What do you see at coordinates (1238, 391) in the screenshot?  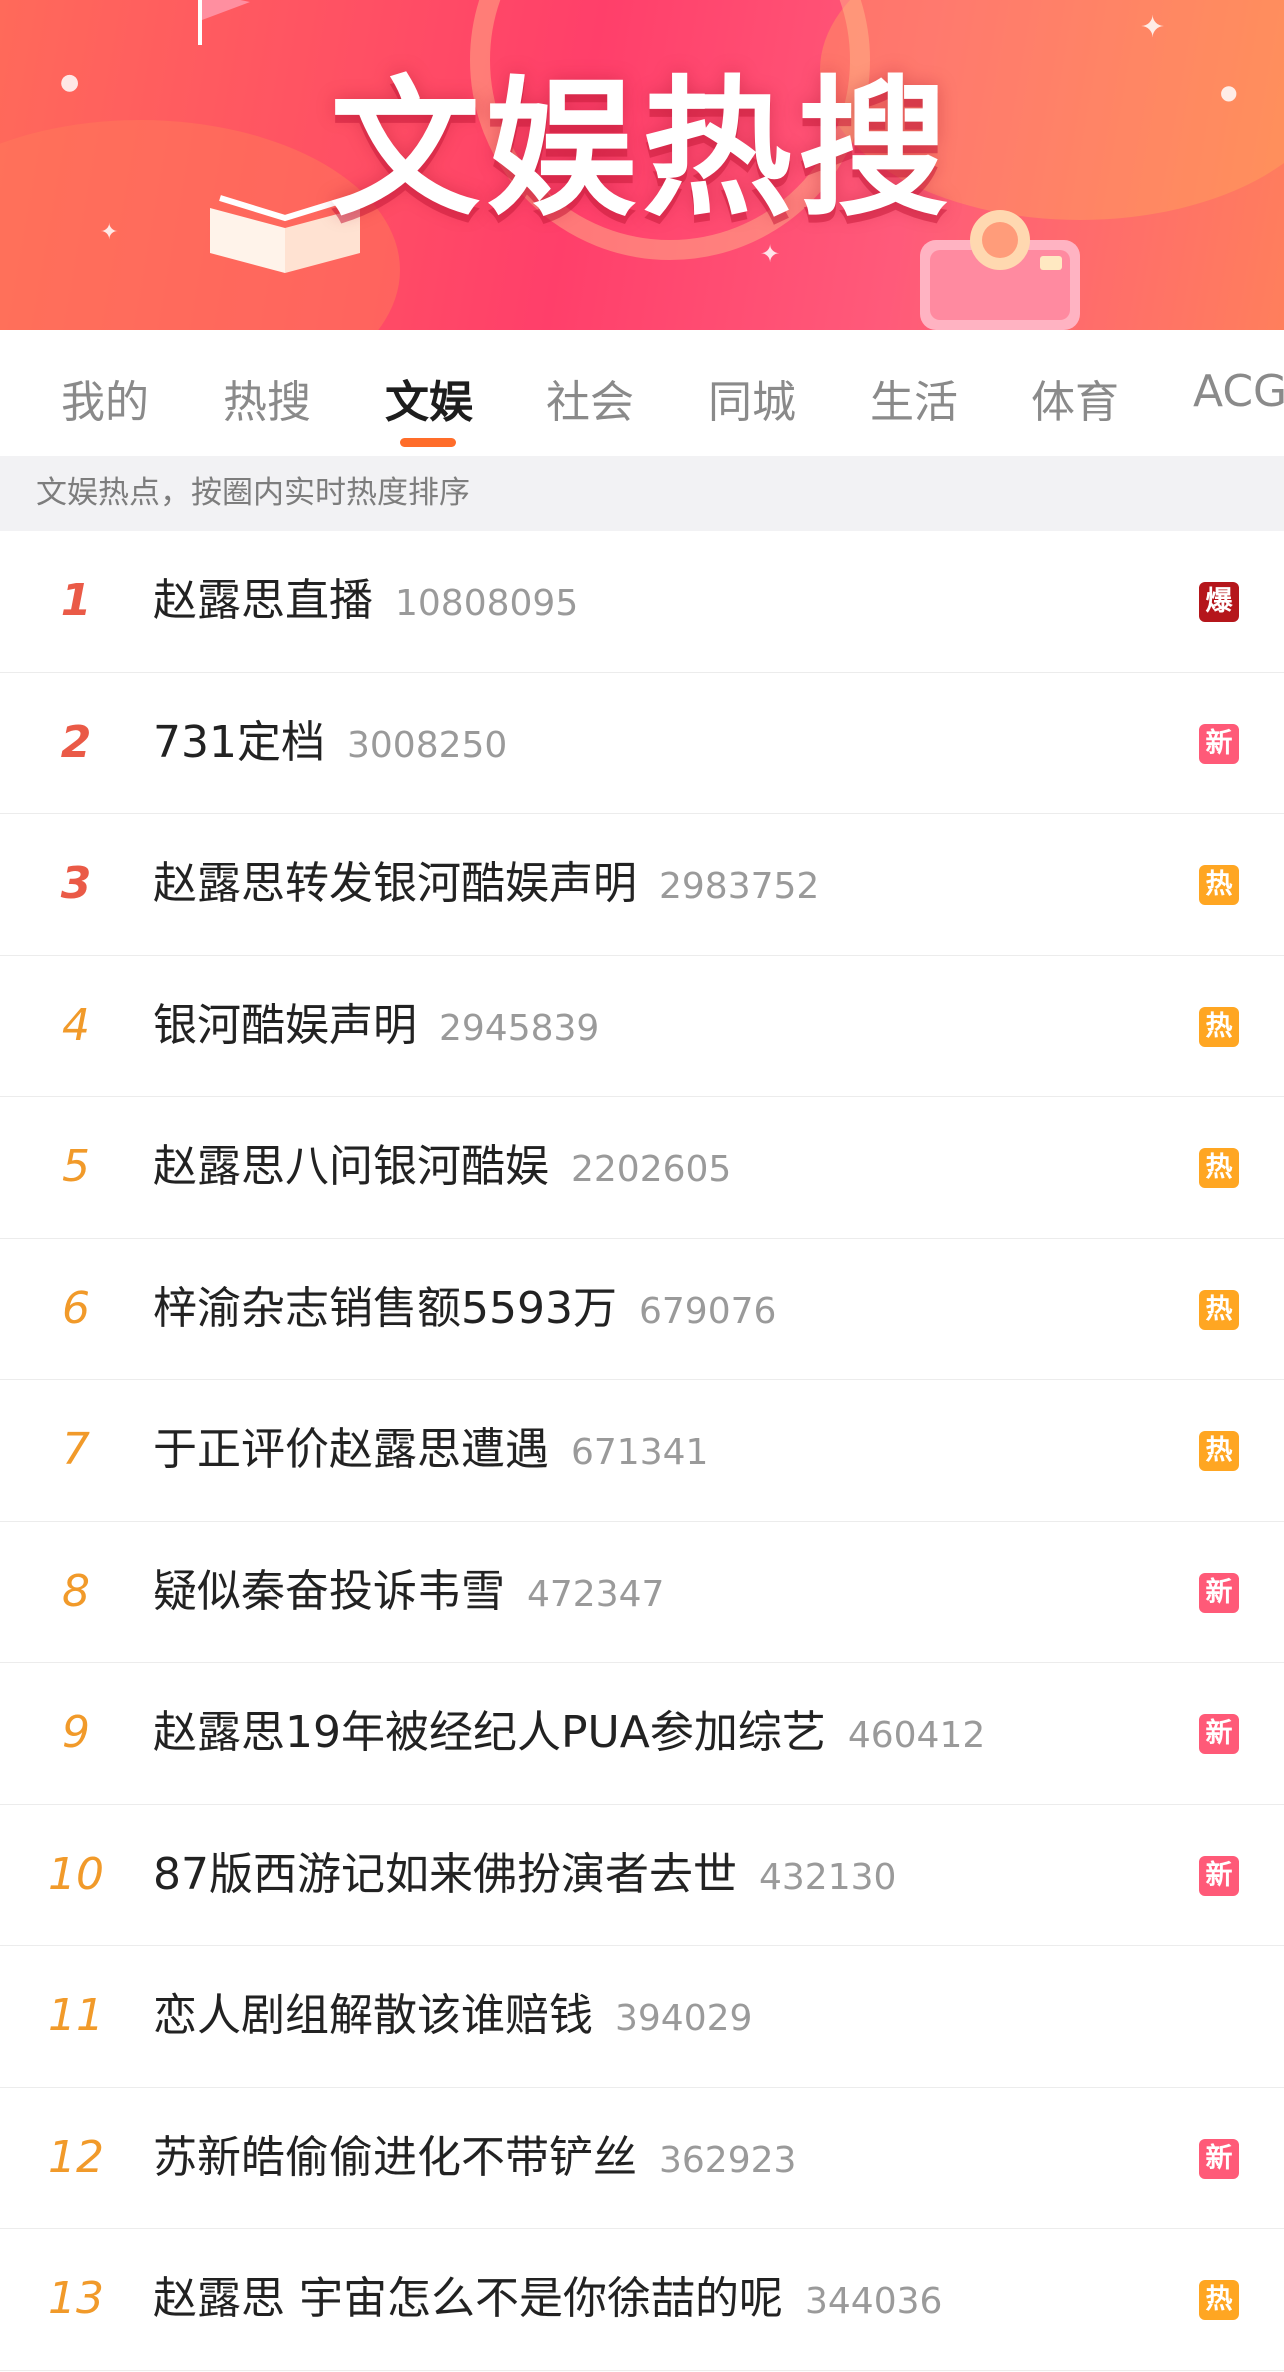 I see `tab-acg: ACG` at bounding box center [1238, 391].